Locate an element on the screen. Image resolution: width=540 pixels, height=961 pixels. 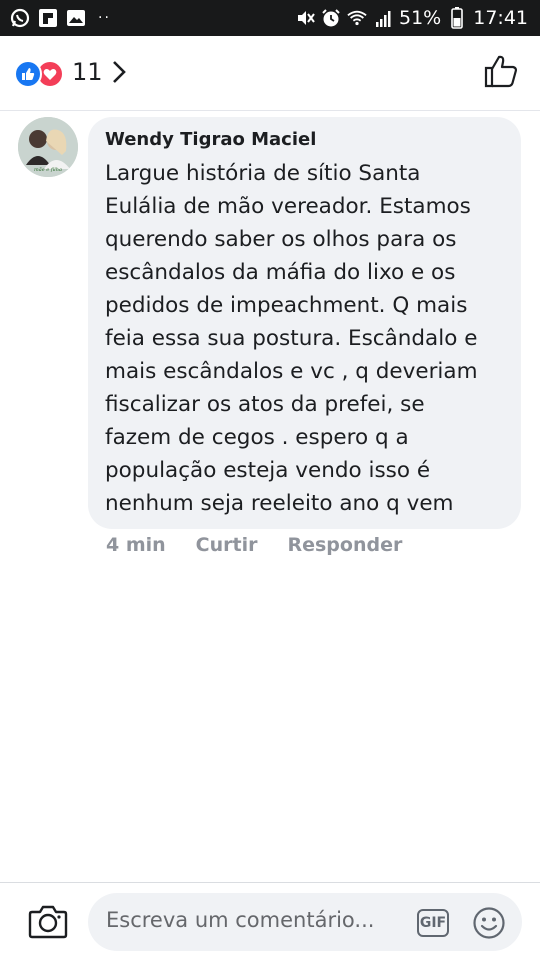
thumb-up-icon is located at coordinates (501, 71).